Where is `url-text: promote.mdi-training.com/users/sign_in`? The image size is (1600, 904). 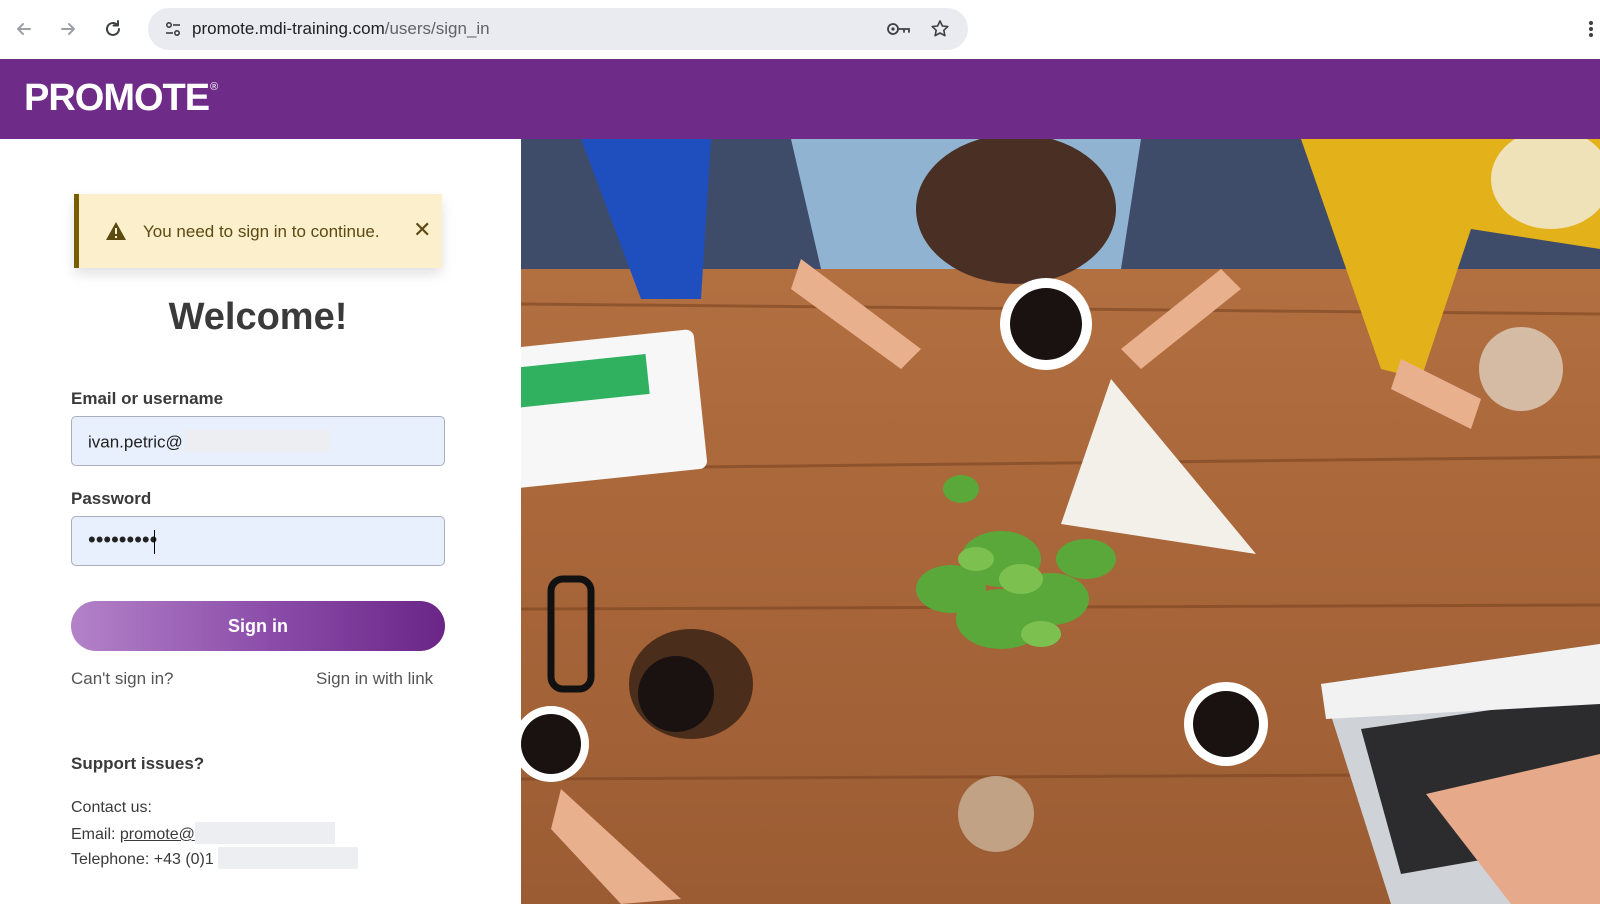 url-text: promote.mdi-training.com/users/sign_in is located at coordinates (341, 29).